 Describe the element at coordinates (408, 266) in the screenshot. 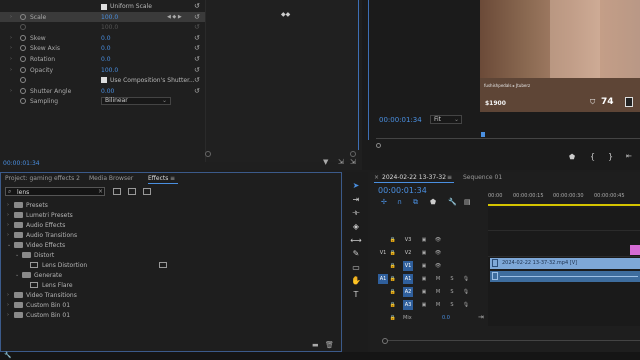

I see `track-target-v1: V1` at that location.